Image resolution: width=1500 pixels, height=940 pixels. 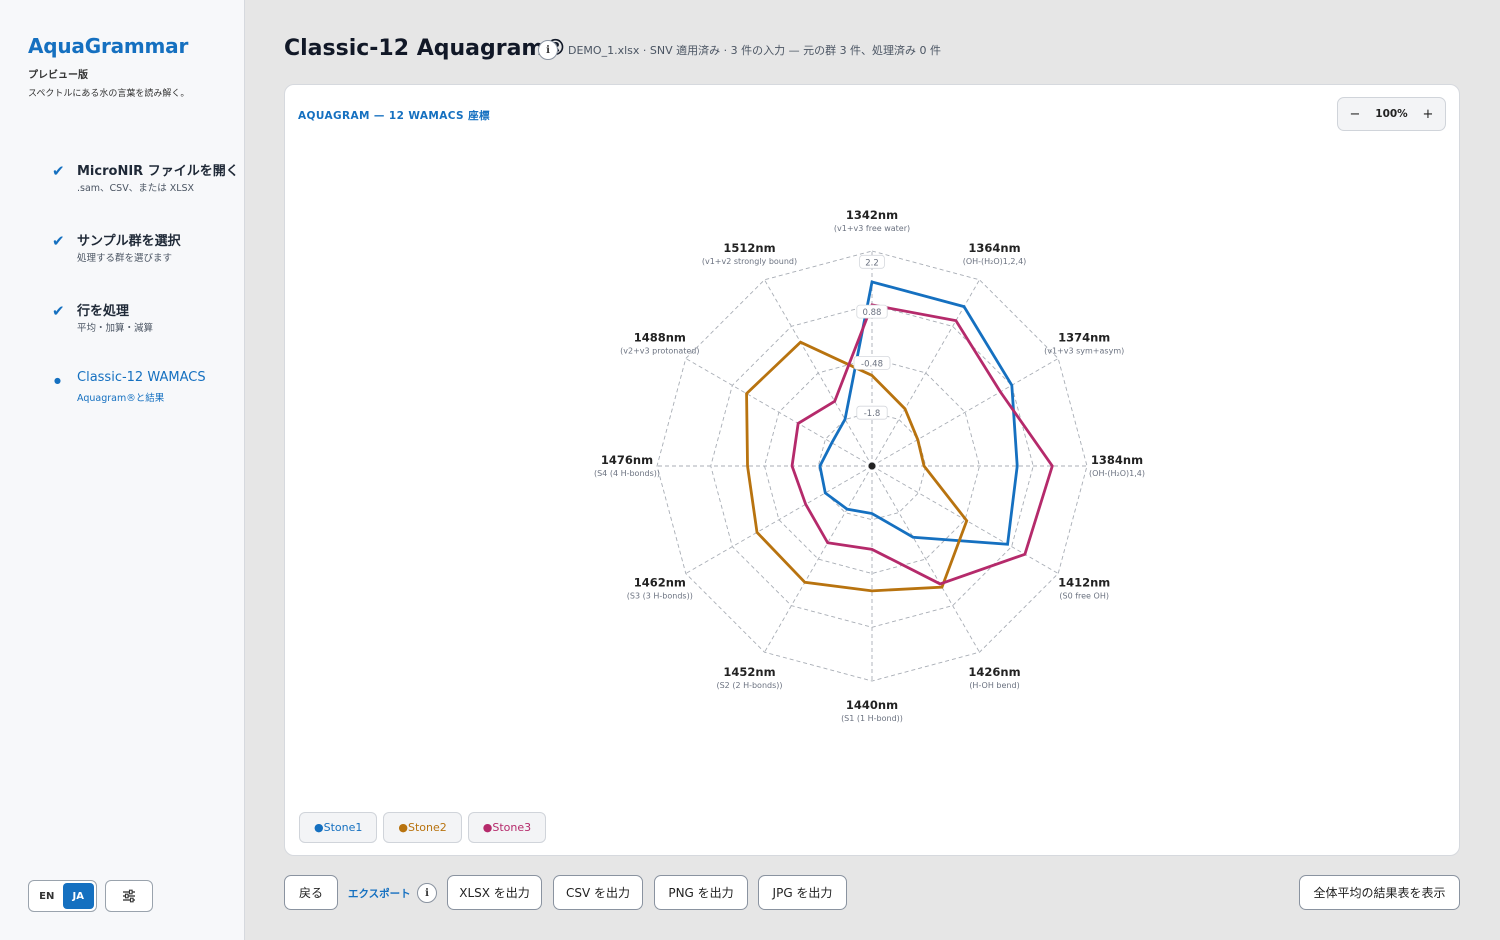 What do you see at coordinates (121, 398) in the screenshot?
I see `step-subtitle: Aquagram®と結果` at bounding box center [121, 398].